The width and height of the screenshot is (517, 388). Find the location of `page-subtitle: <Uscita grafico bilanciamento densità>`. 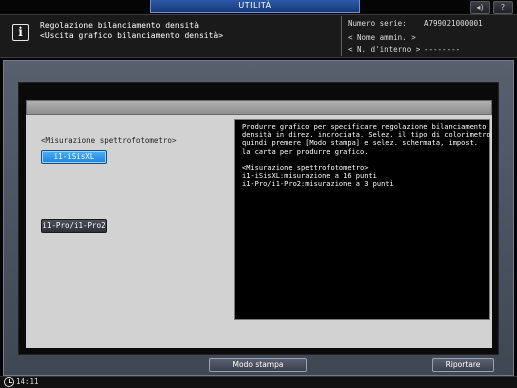

page-subtitle: <Uscita grafico bilanciamento densità> is located at coordinates (132, 35).